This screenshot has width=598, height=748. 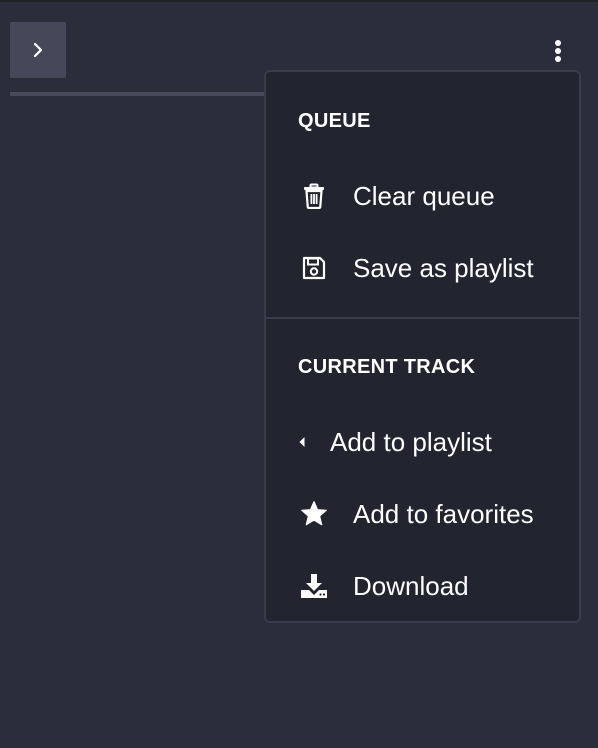 What do you see at coordinates (314, 586) in the screenshot?
I see `download-icon` at bounding box center [314, 586].